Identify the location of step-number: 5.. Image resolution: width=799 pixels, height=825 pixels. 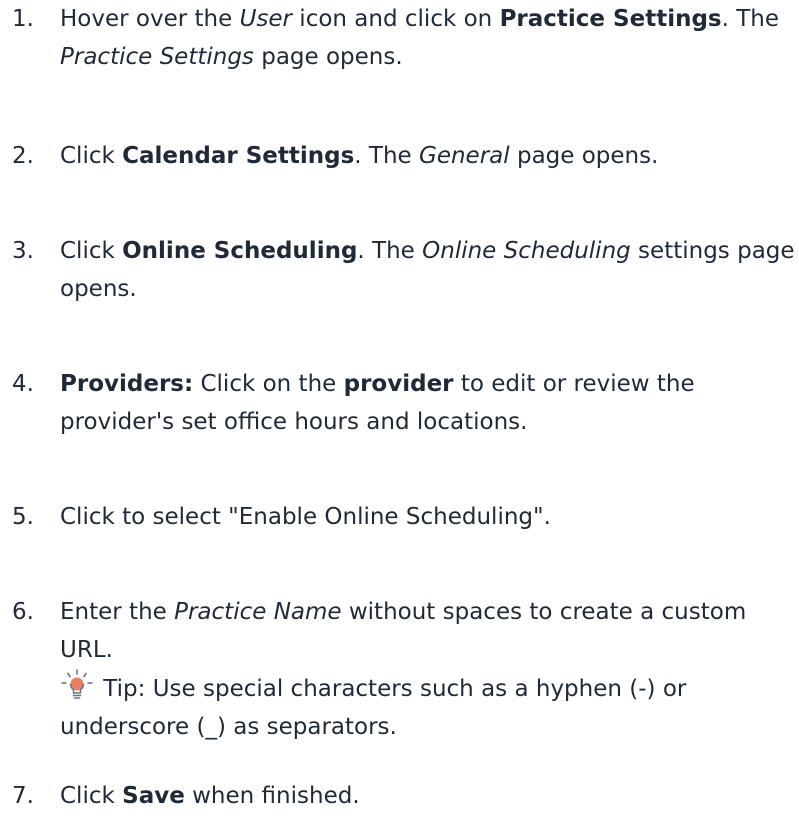
(23, 517).